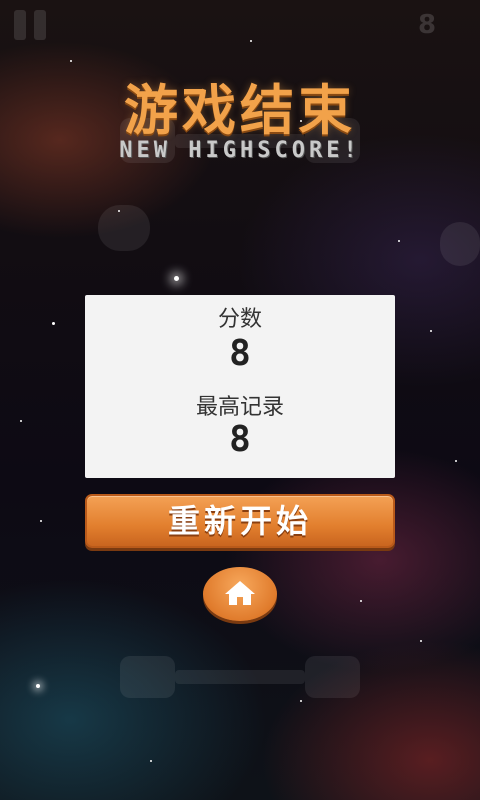 This screenshot has width=480, height=800. I want to click on home-button, so click(240, 594).